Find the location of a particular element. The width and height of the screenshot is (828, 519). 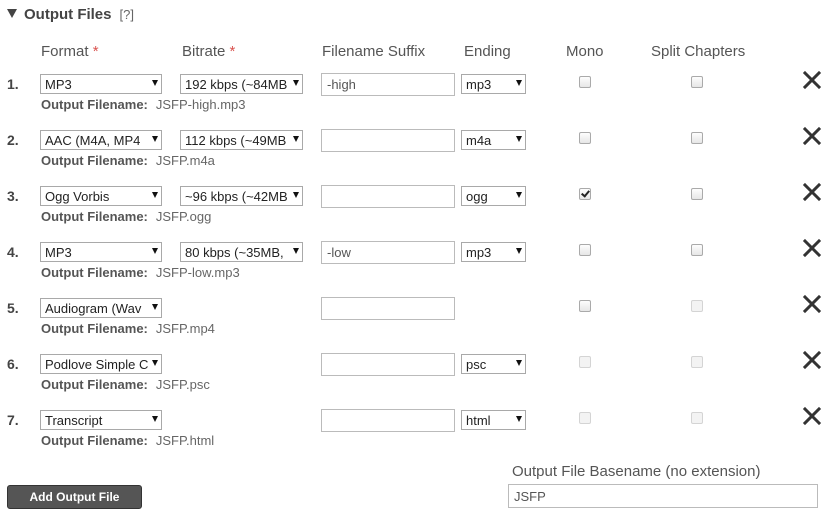

format-select: Audiogram (Wav is located at coordinates (101, 308).